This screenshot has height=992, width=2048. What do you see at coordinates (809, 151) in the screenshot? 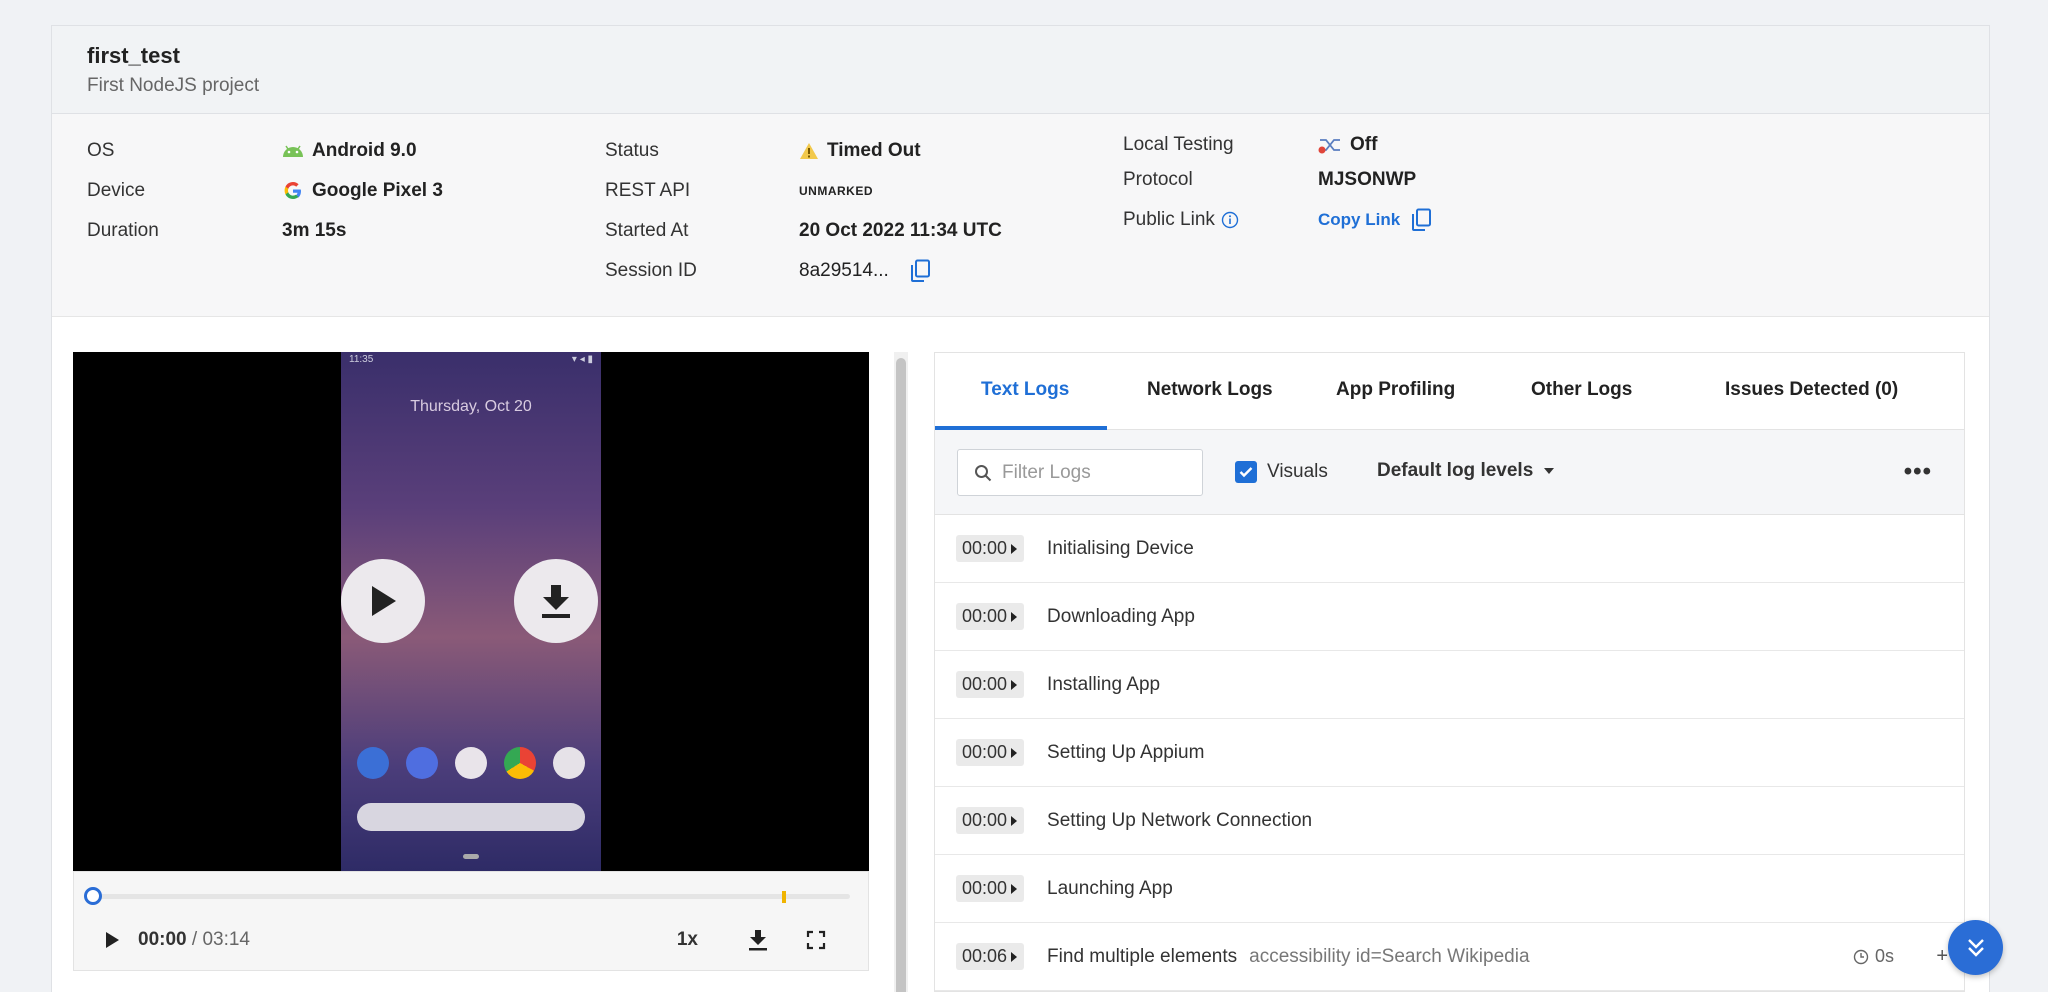
I see `warning-icon` at bounding box center [809, 151].